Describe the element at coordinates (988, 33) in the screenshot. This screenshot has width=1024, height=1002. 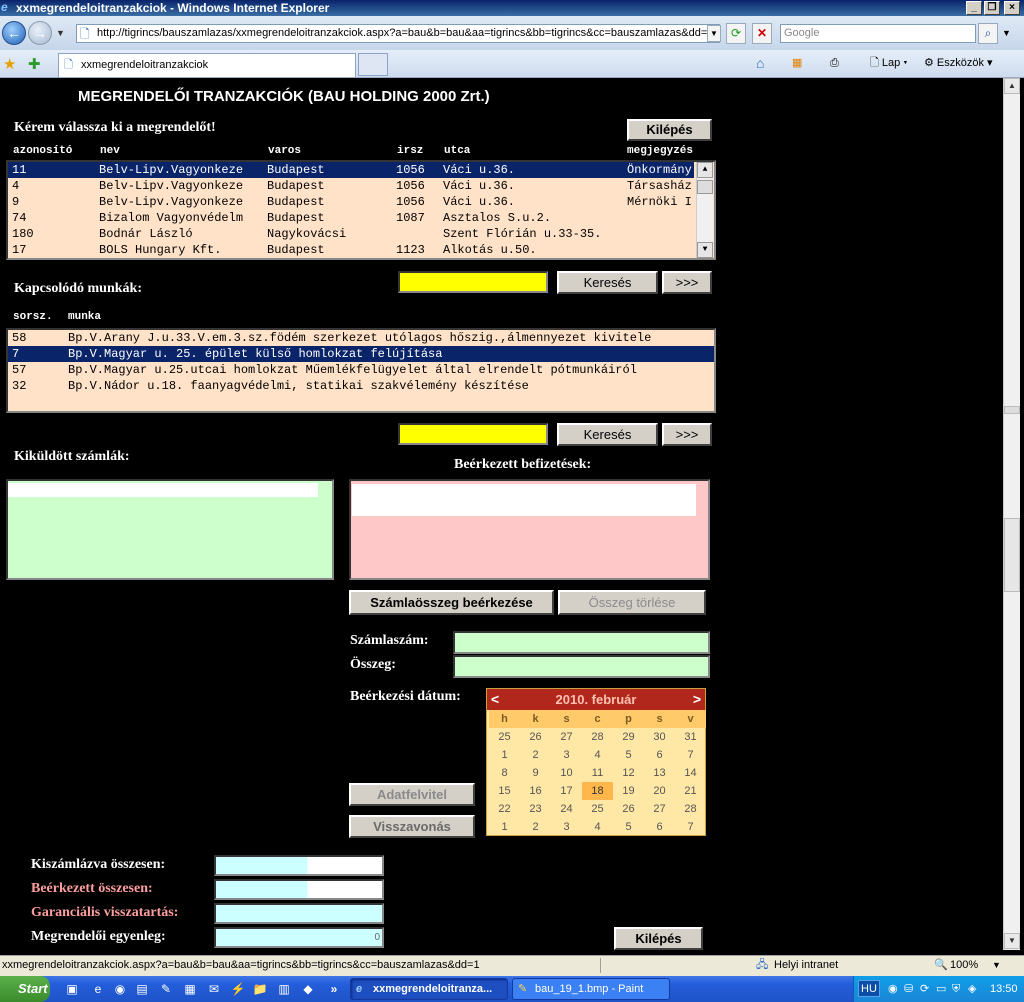
I see `search-icon: ⌕` at that location.